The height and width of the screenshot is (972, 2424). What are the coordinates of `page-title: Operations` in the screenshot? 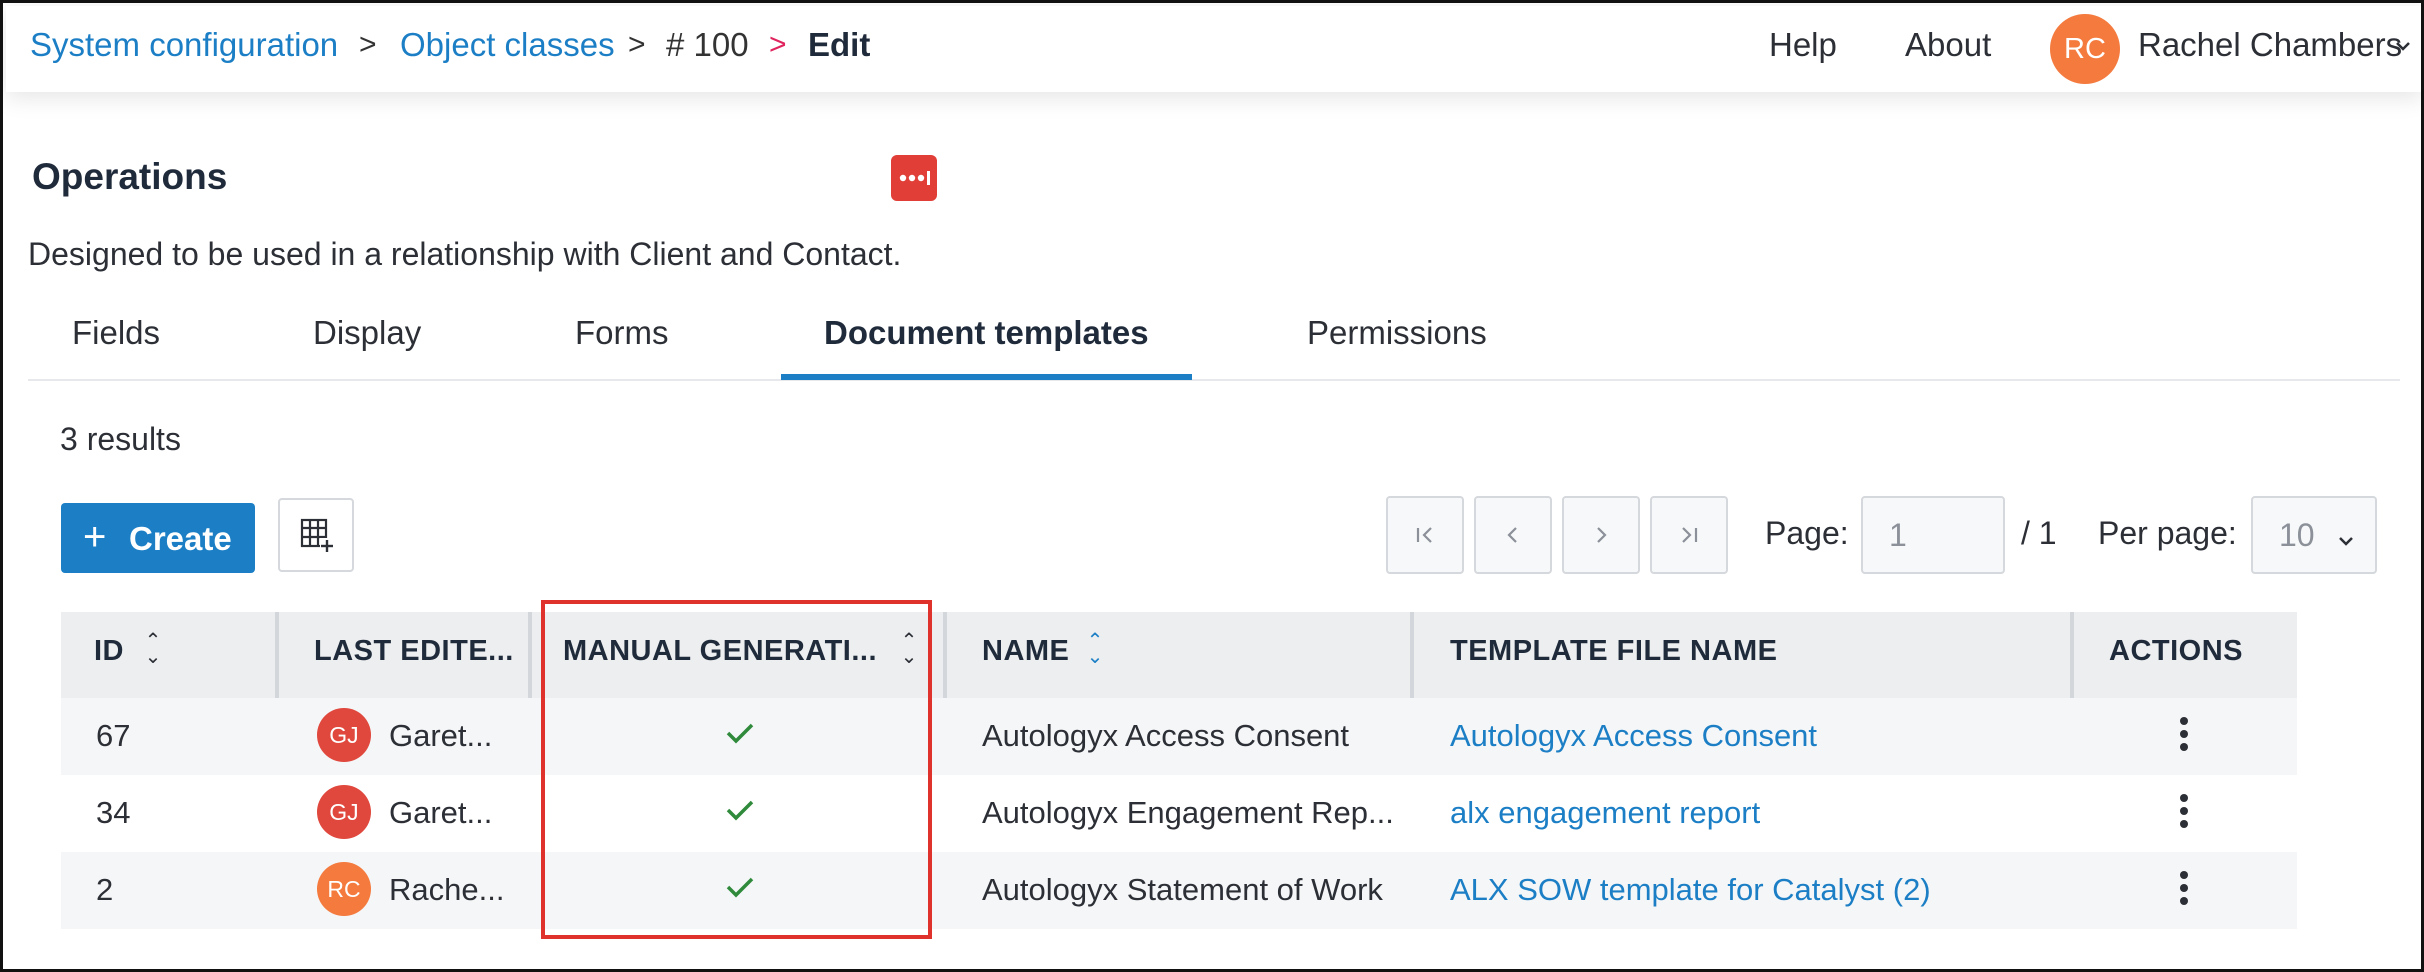 It's located at (130, 176).